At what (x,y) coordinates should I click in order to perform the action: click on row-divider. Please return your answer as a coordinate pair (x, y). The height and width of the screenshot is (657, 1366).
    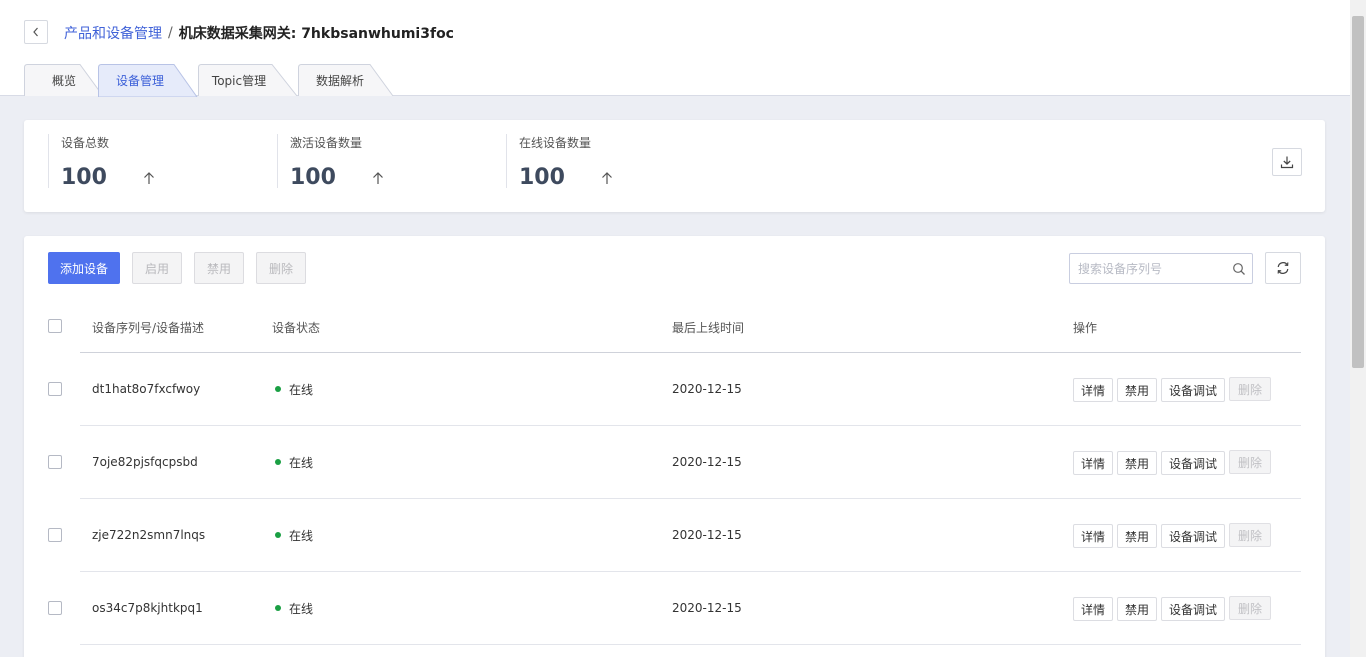
    Looking at the image, I should click on (690, 644).